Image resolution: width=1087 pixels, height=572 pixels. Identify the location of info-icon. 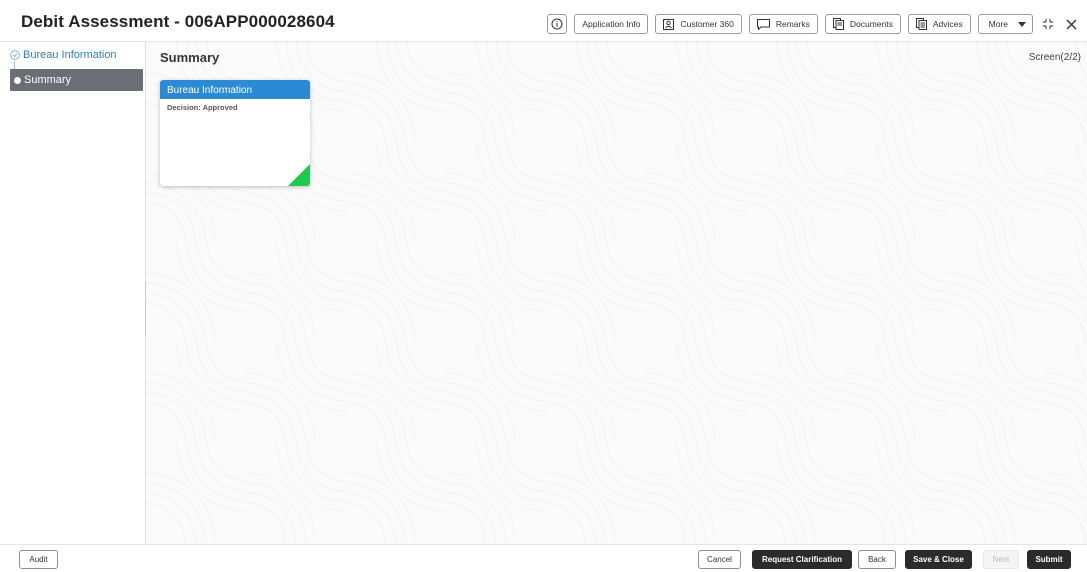
(557, 24).